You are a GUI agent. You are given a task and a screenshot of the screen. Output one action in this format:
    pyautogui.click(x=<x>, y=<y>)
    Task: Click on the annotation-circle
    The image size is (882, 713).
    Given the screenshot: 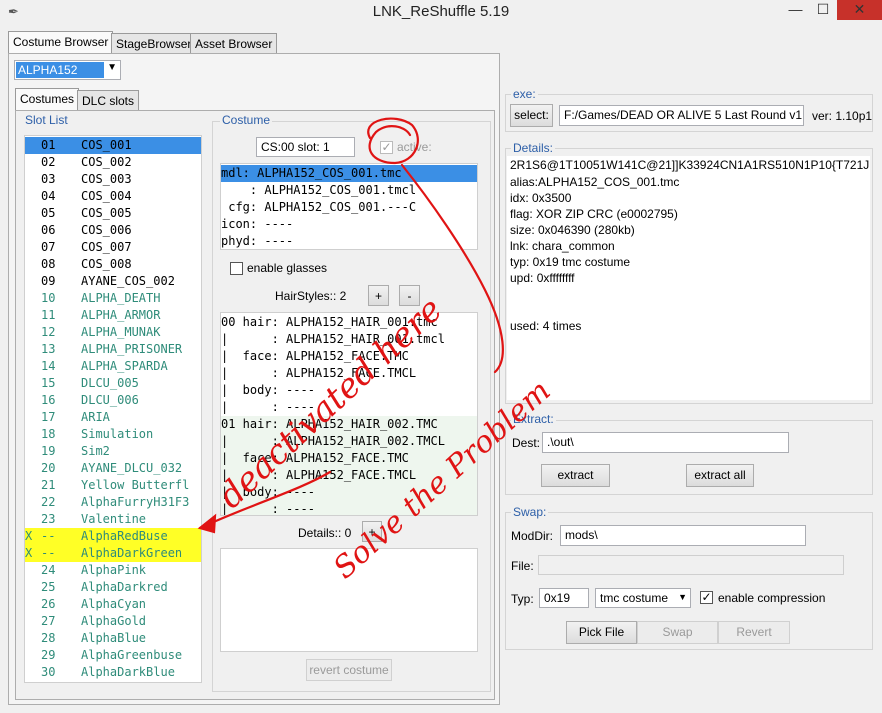 What is the action you would take?
    pyautogui.click(x=393, y=141)
    